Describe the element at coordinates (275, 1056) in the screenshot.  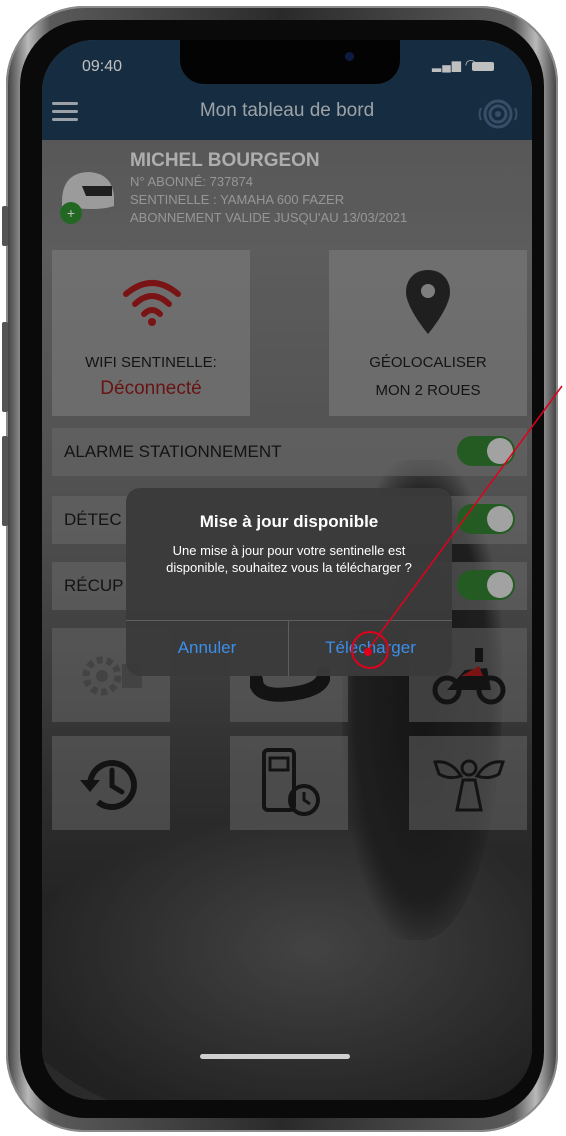
I see `home-indicator` at that location.